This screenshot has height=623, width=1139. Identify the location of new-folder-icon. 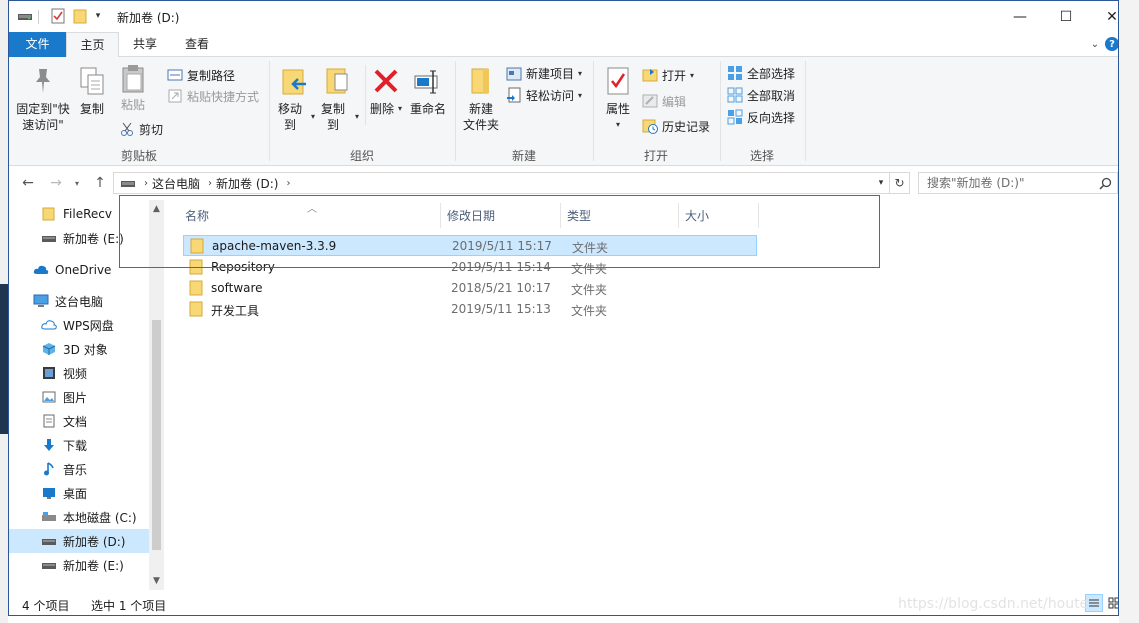
(80, 16).